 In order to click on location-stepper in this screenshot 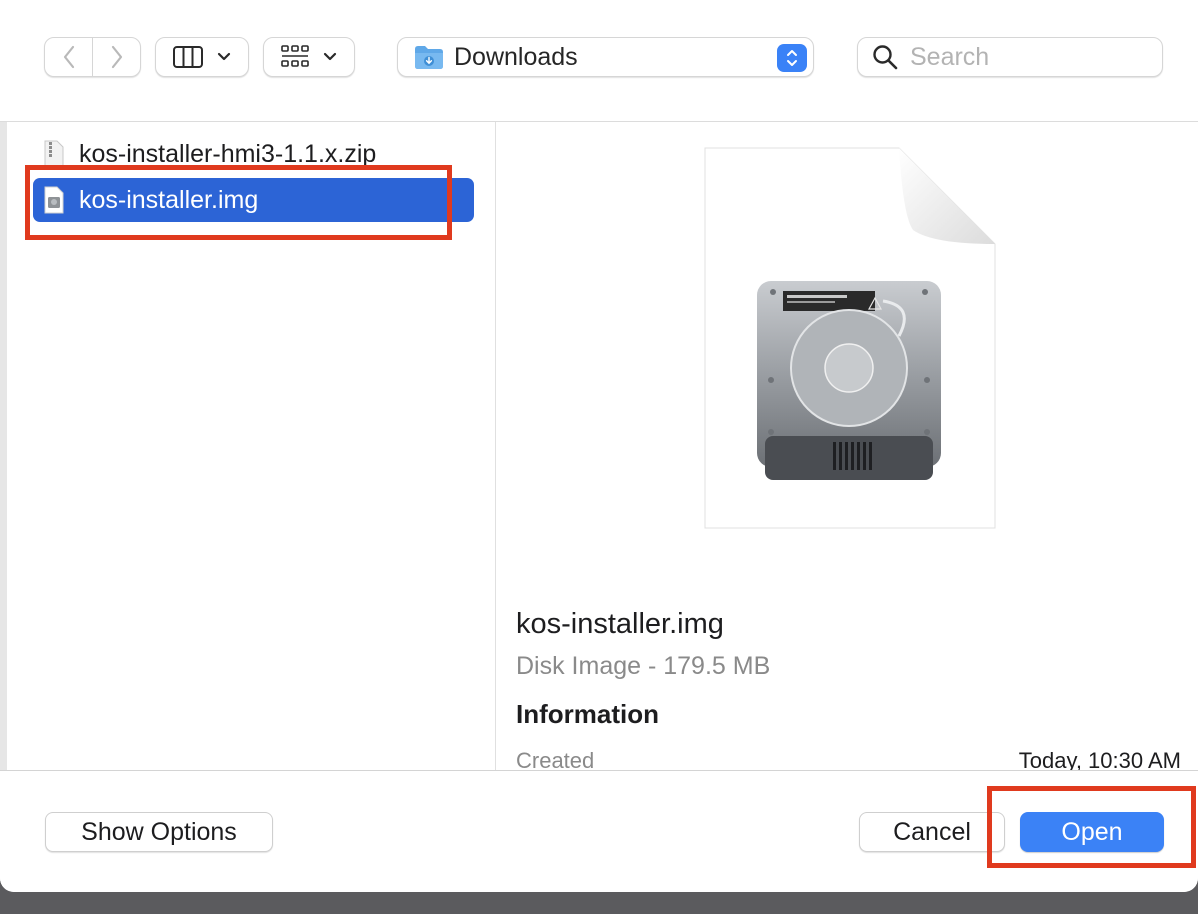, I will do `click(792, 58)`.